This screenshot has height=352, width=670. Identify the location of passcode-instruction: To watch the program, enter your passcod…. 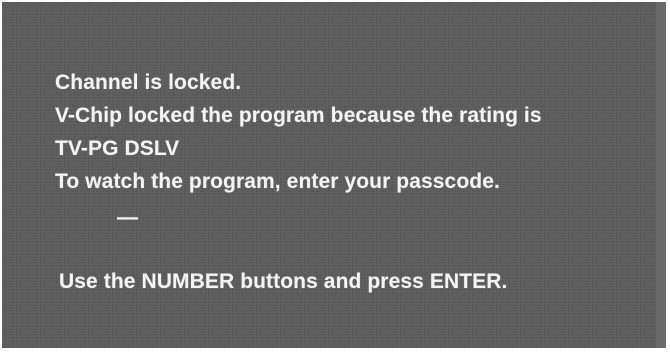
(277, 181).